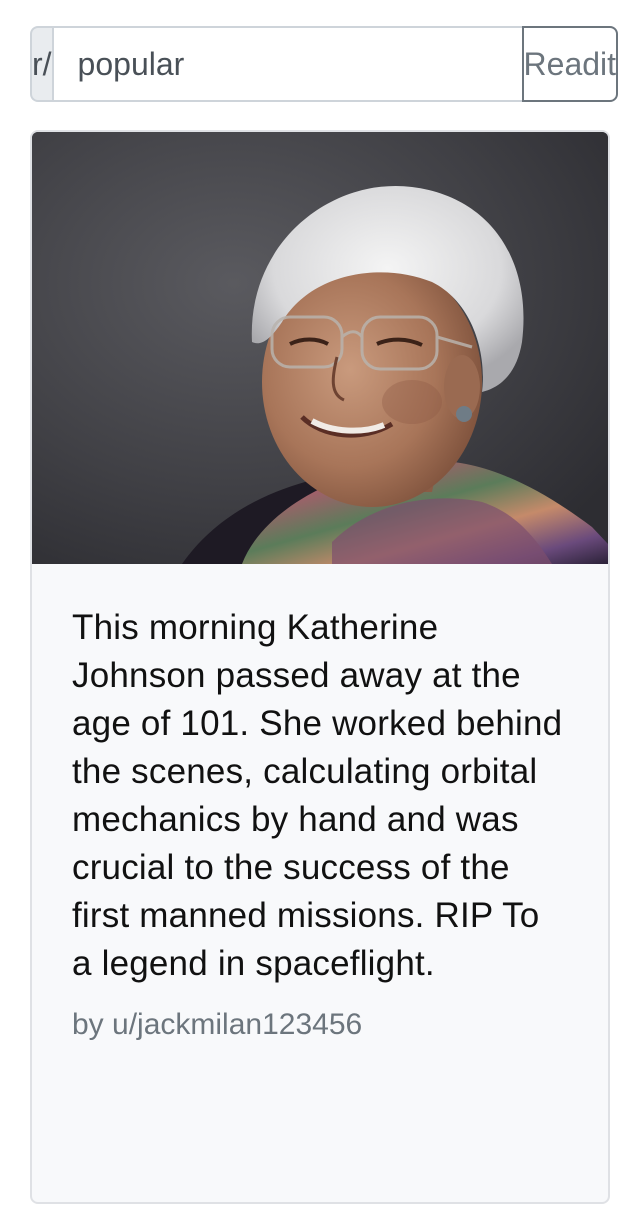 This screenshot has width=640, height=1211. I want to click on post-author: by u/jackmilan123456, so click(320, 1025).